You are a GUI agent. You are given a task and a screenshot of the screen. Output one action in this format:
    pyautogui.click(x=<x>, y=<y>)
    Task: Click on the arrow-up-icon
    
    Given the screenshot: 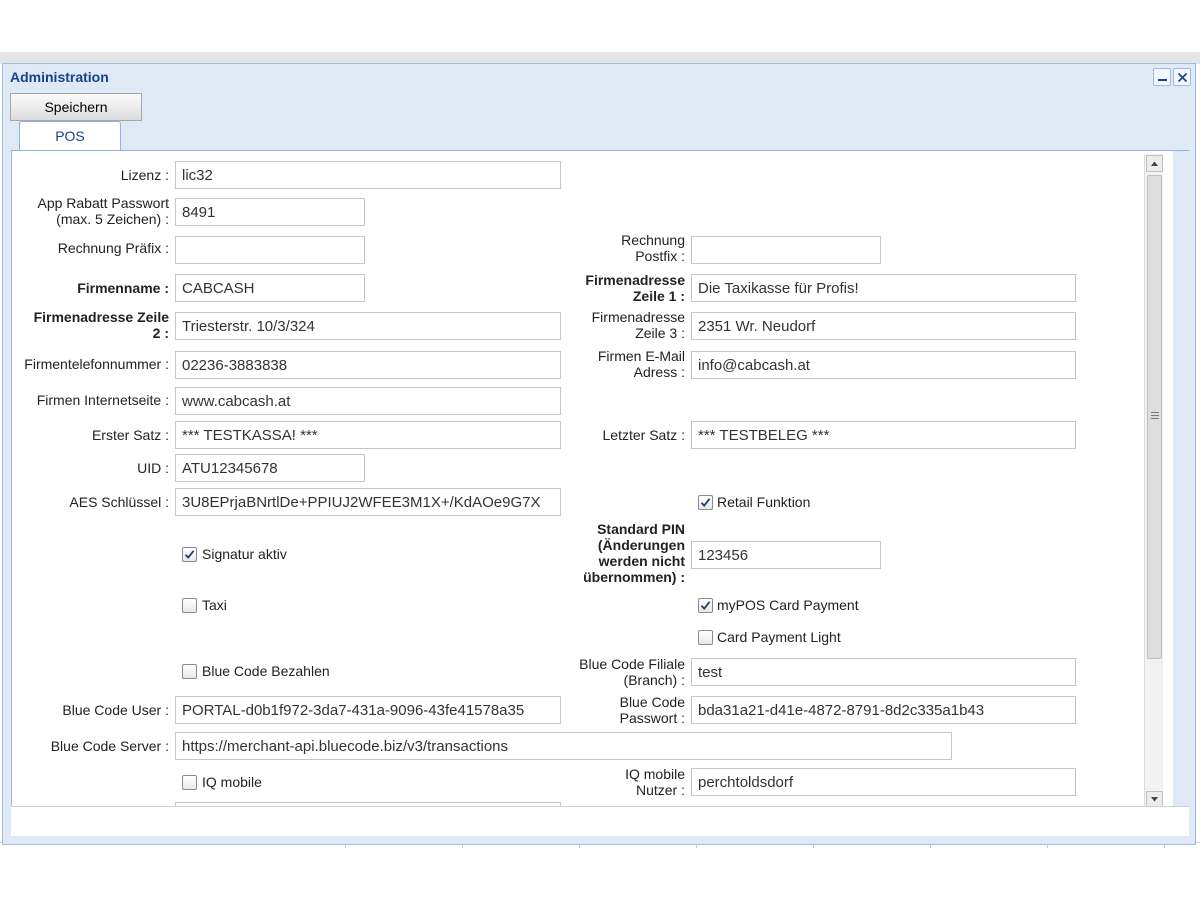 What is the action you would take?
    pyautogui.click(x=1154, y=163)
    